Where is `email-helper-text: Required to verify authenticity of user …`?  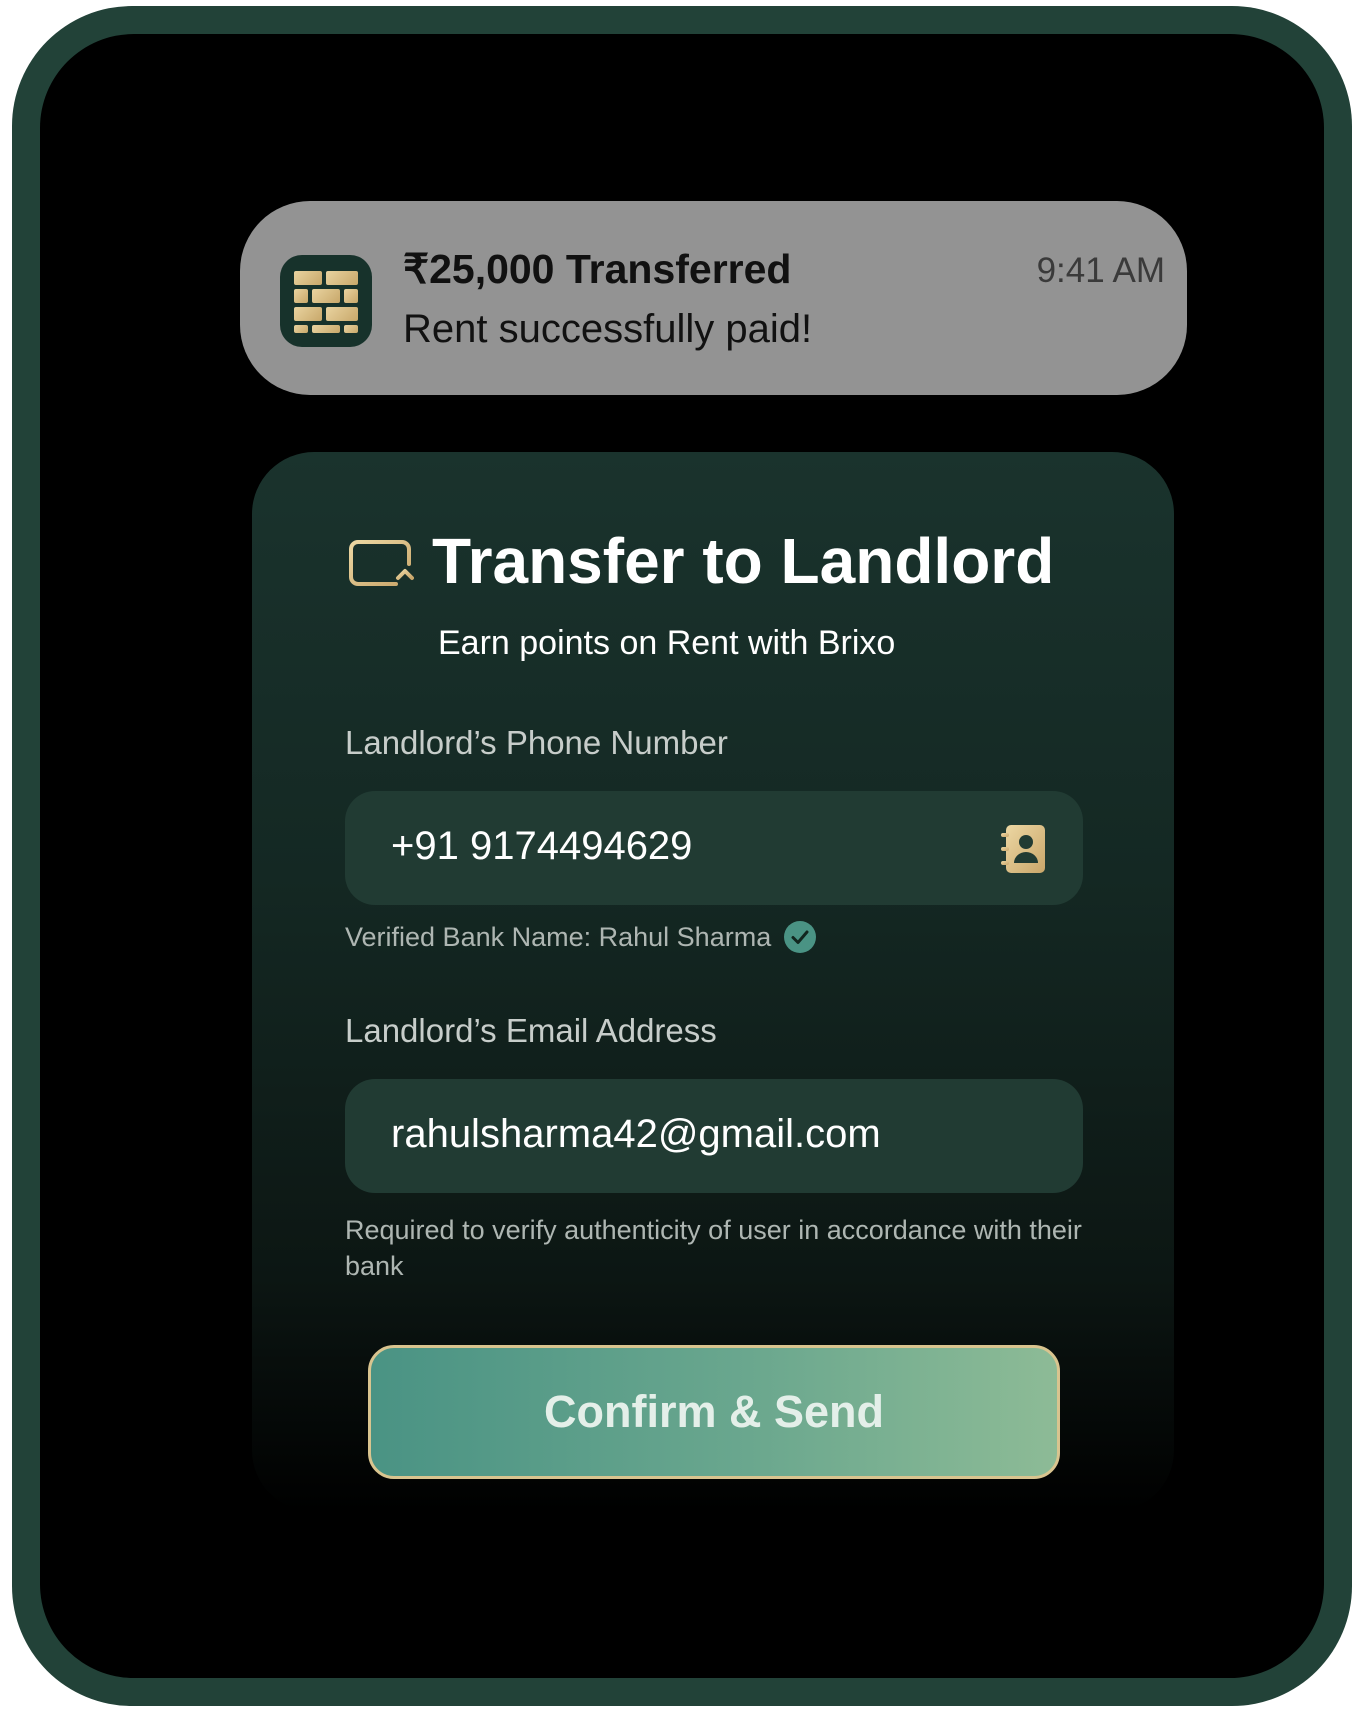 email-helper-text: Required to verify authenticity of user … is located at coordinates (713, 1248).